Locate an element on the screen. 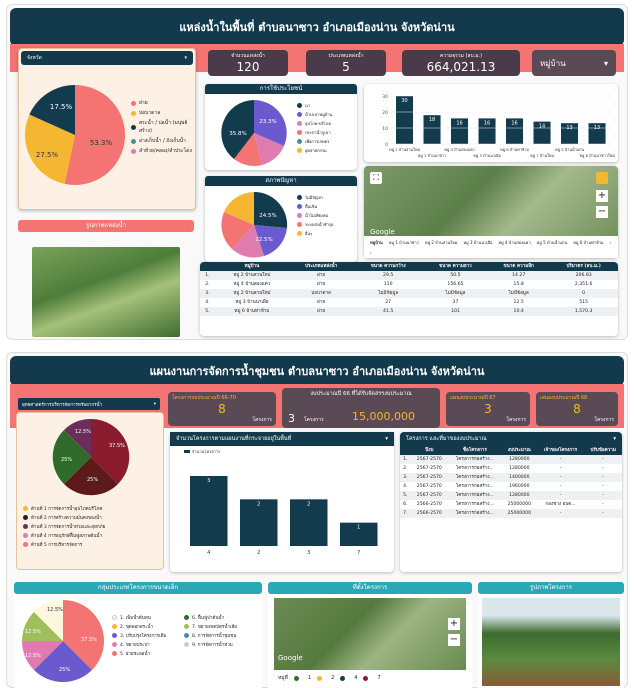  table-header: ชื่อโครงการ is located at coordinates (474, 450).